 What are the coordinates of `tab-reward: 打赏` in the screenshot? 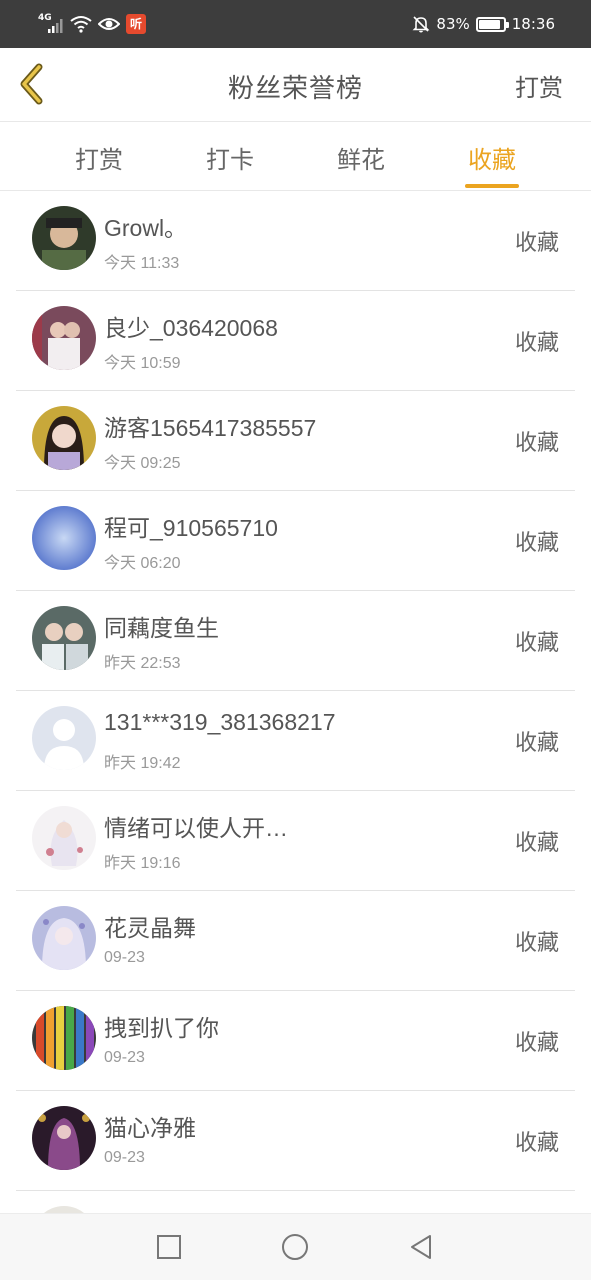 It's located at (99, 165).